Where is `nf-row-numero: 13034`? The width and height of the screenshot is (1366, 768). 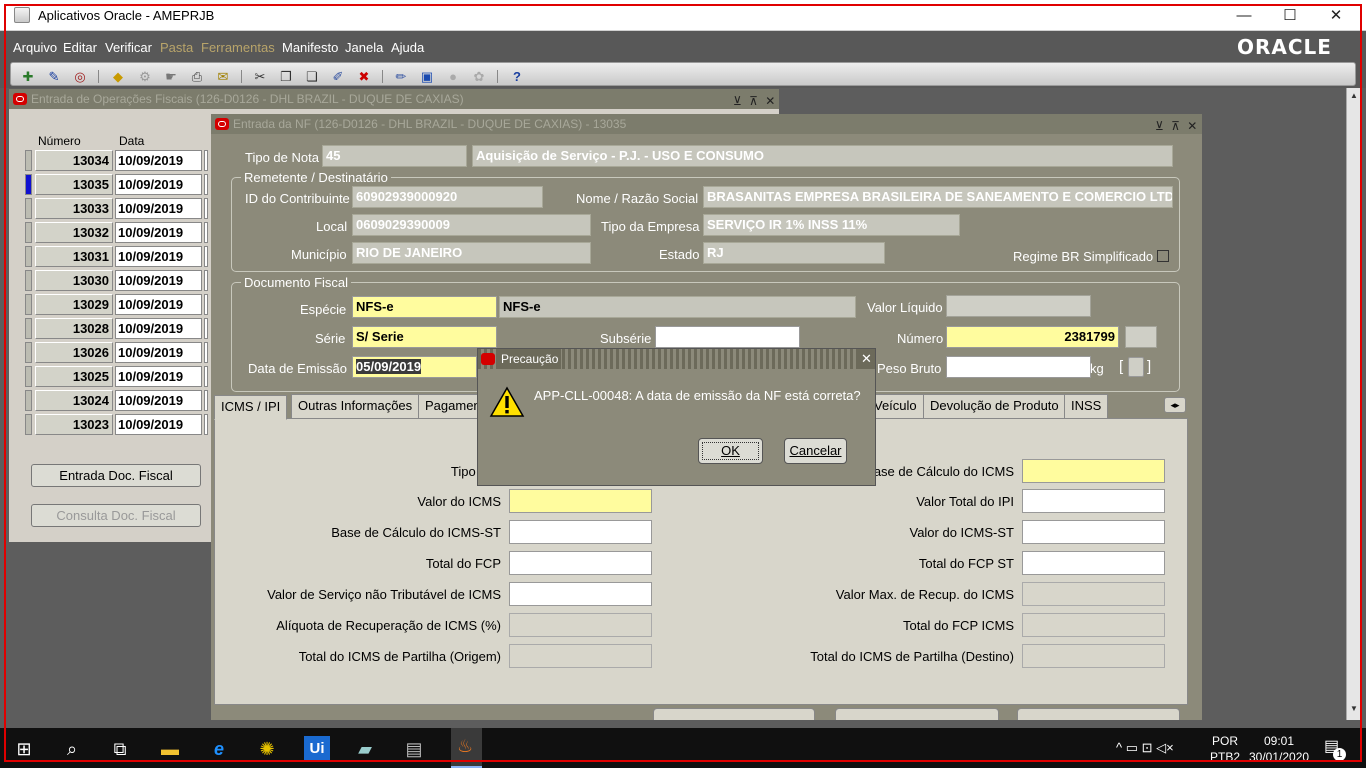
nf-row-numero: 13034 is located at coordinates (74, 160).